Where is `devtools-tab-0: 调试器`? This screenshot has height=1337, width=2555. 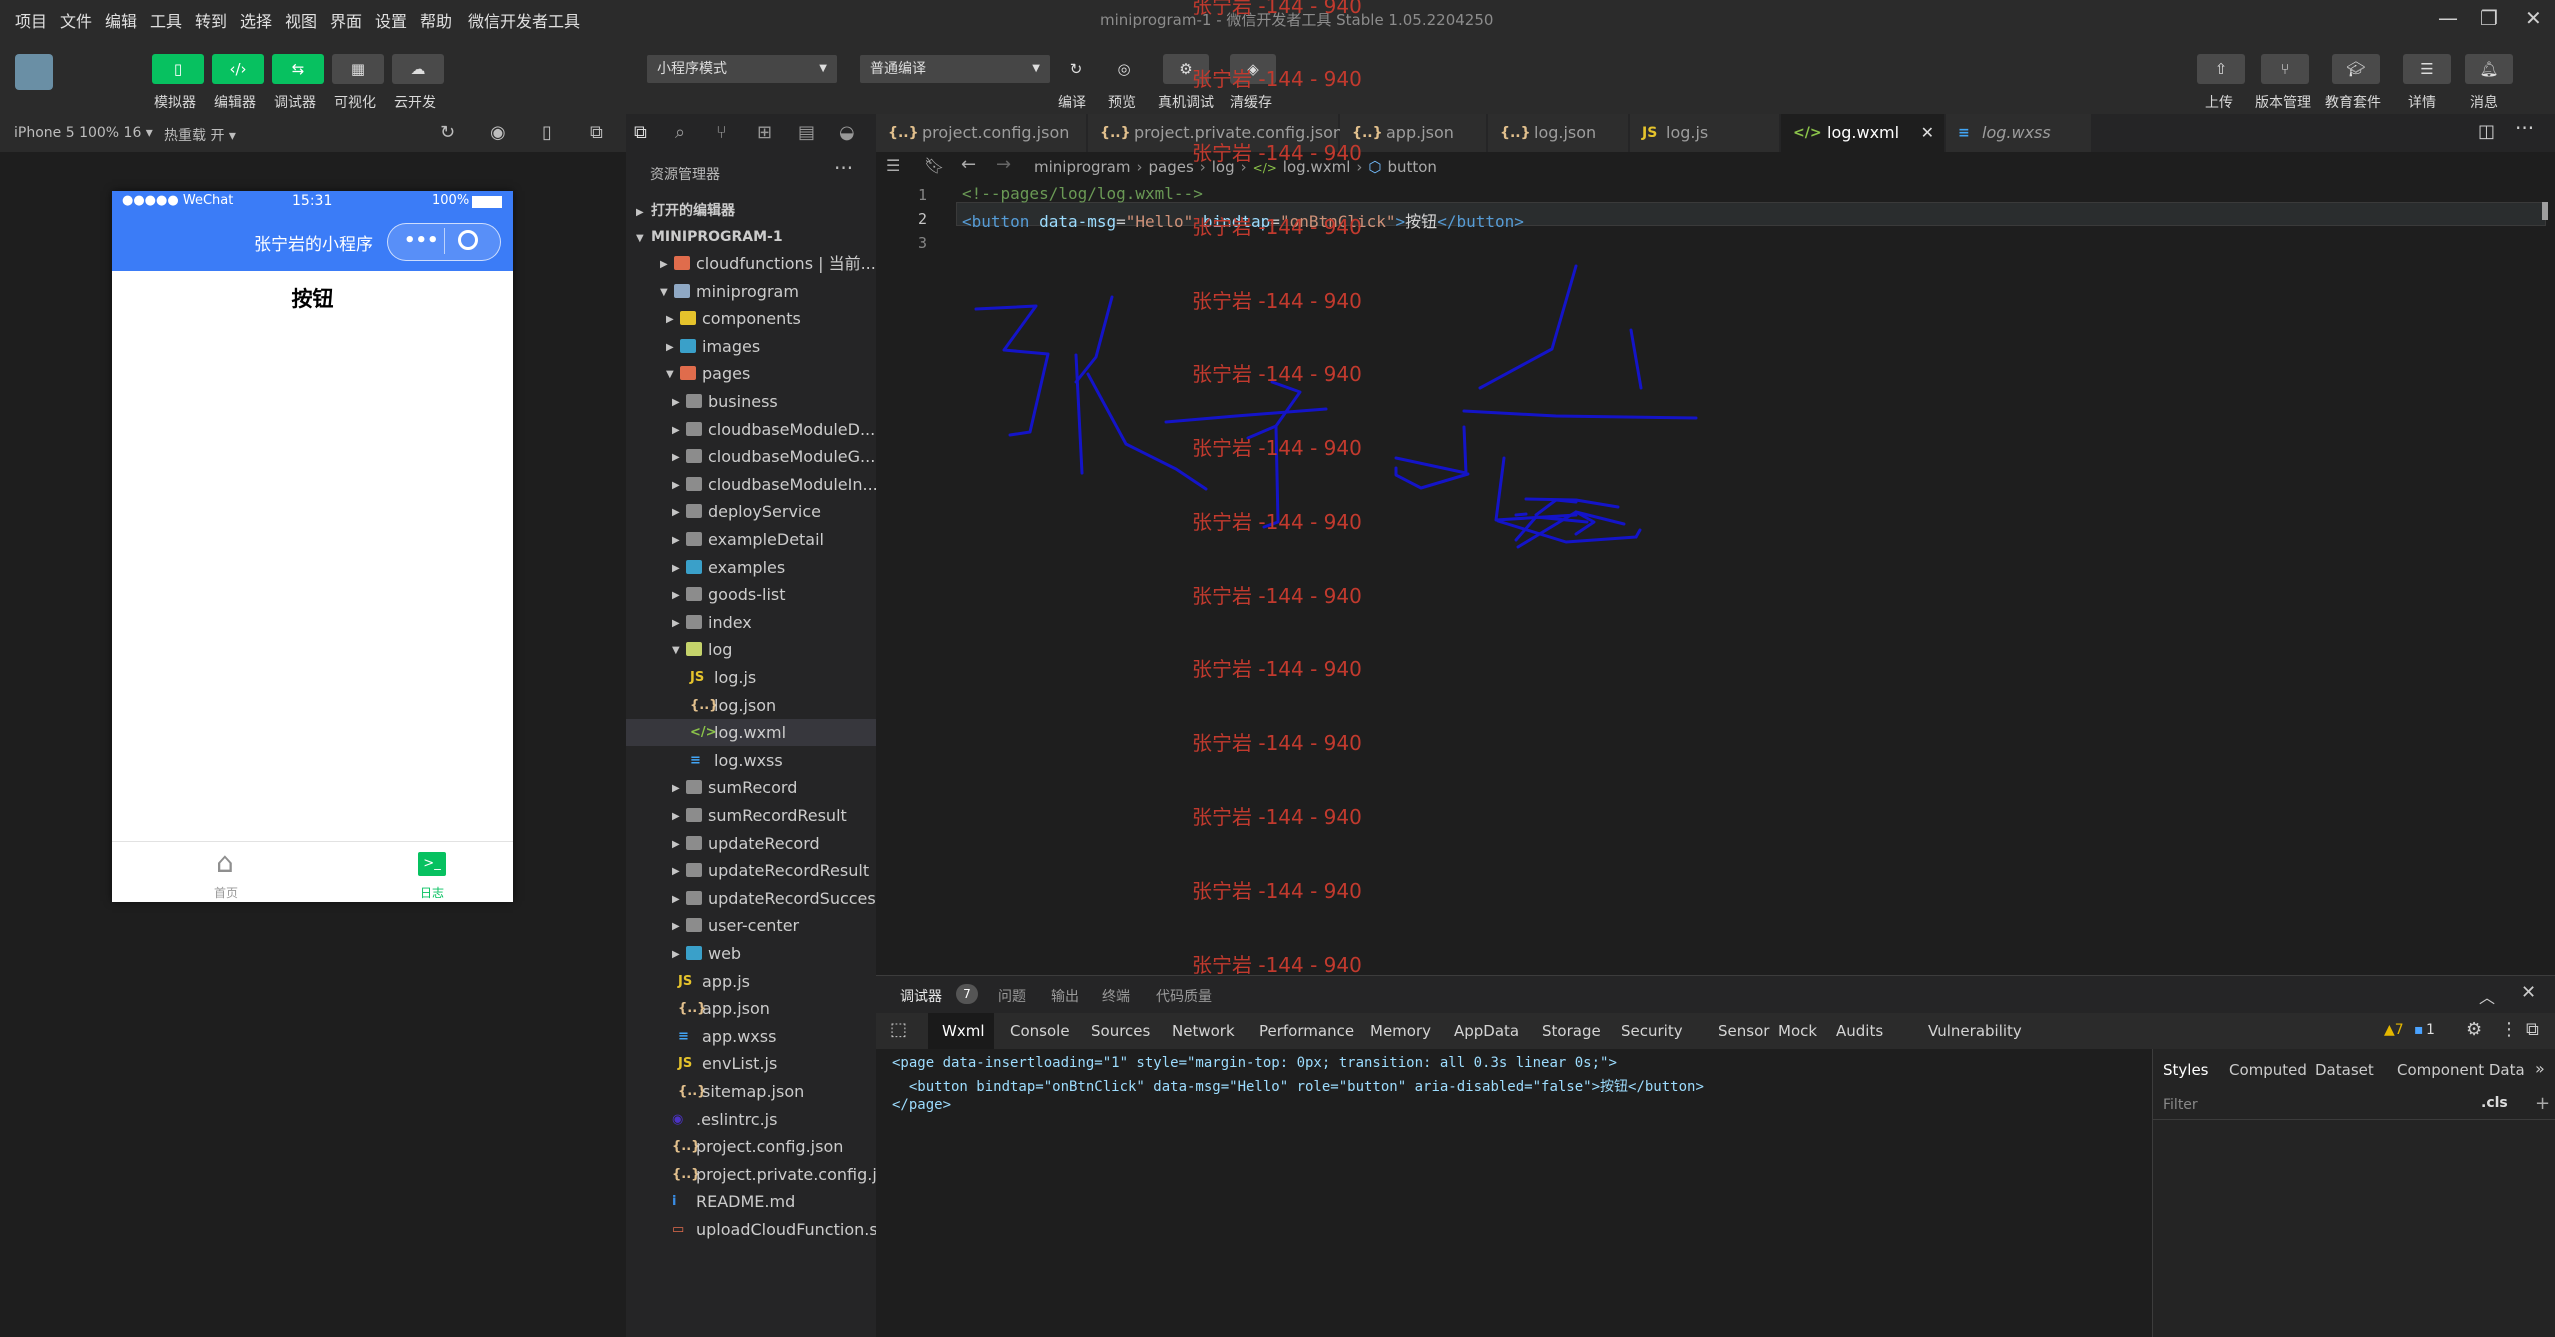 devtools-tab-0: 调试器 is located at coordinates (921, 996).